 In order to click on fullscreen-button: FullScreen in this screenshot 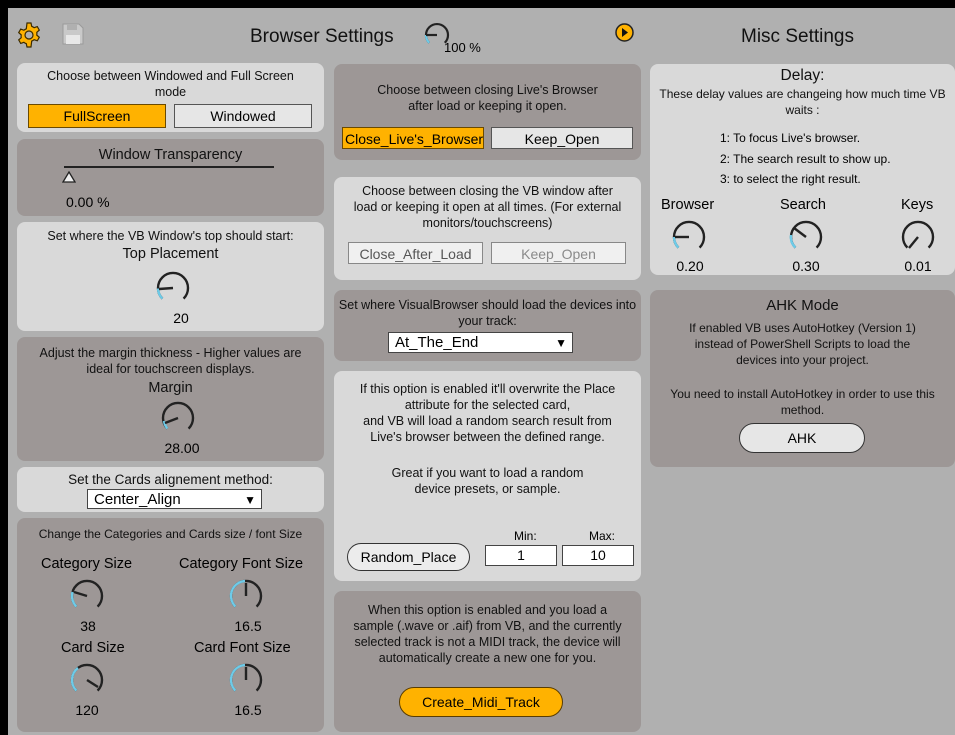, I will do `click(97, 116)`.